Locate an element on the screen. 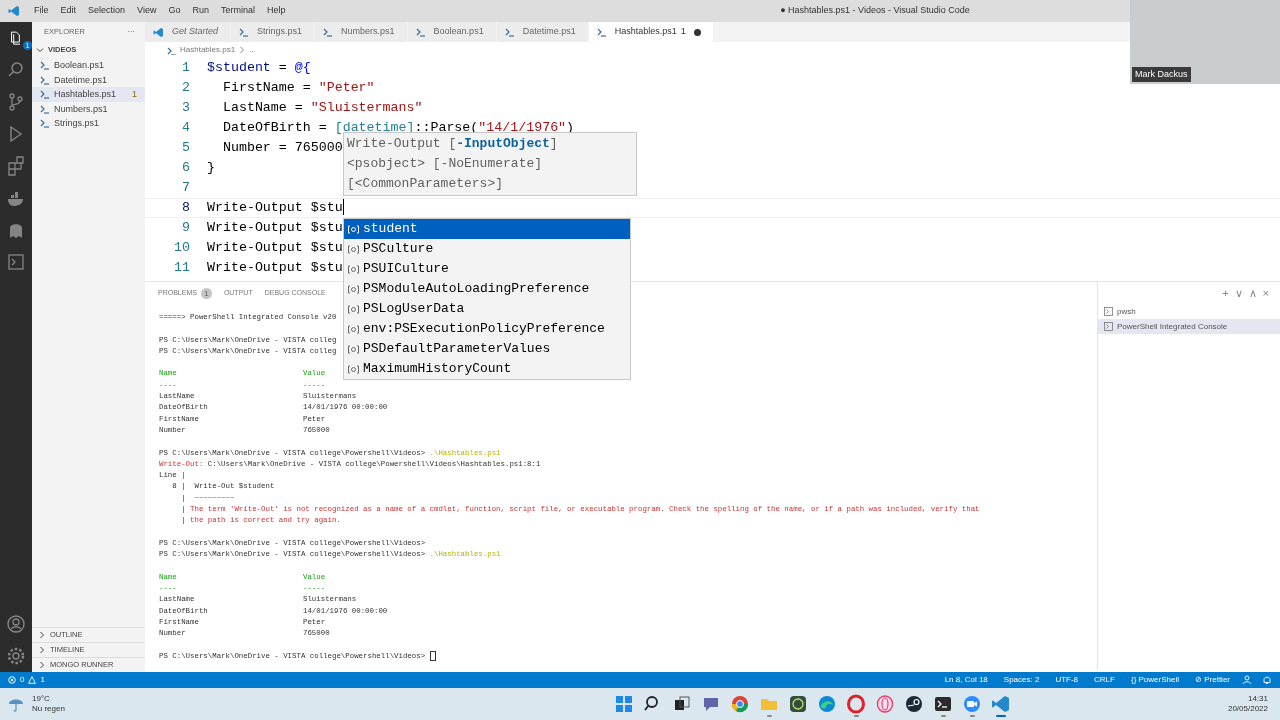  menu-item: Edit is located at coordinates (68, 11).